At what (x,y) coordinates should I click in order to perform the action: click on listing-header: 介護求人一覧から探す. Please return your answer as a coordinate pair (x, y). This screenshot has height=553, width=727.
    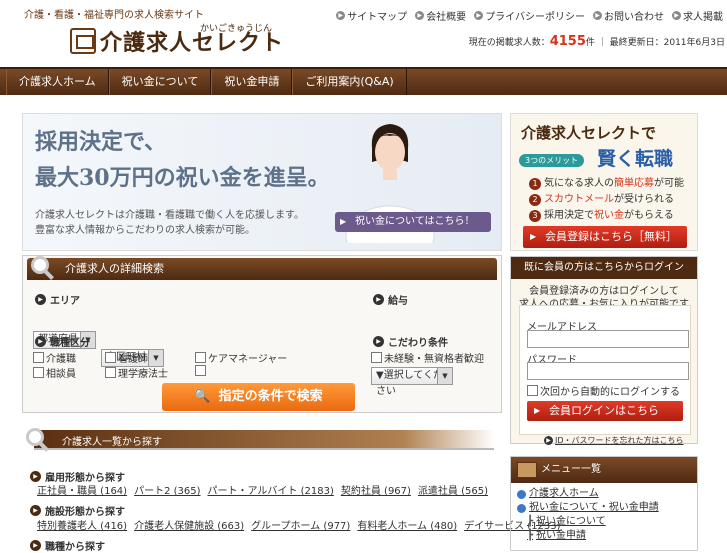
    Looking at the image, I should click on (260, 439).